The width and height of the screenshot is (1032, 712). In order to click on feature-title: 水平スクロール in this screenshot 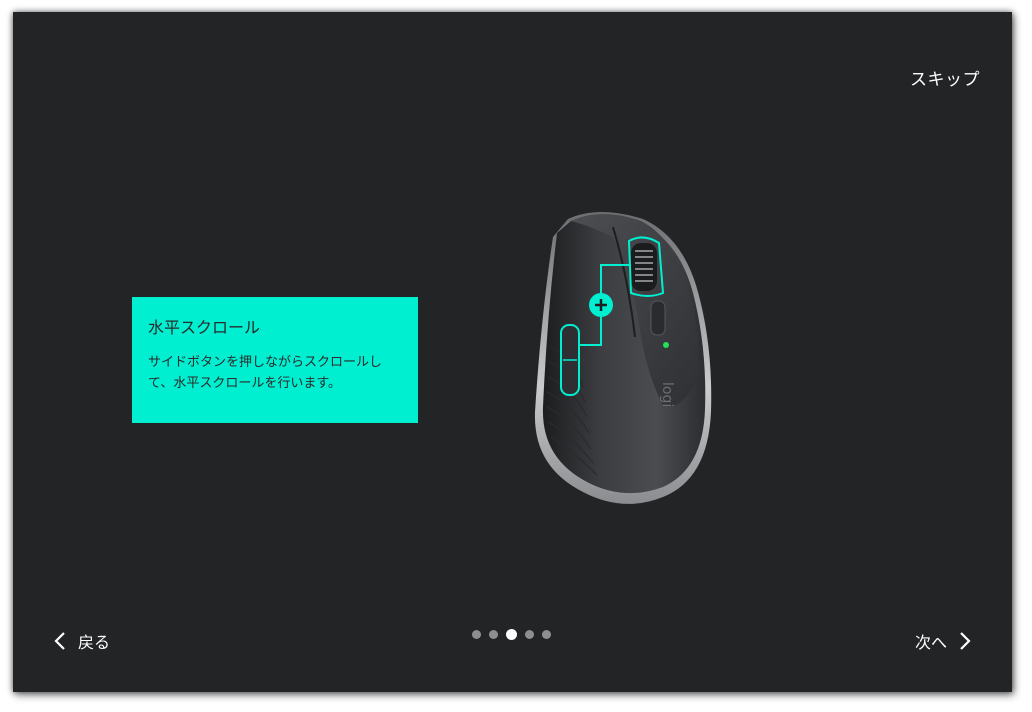, I will do `click(204, 327)`.